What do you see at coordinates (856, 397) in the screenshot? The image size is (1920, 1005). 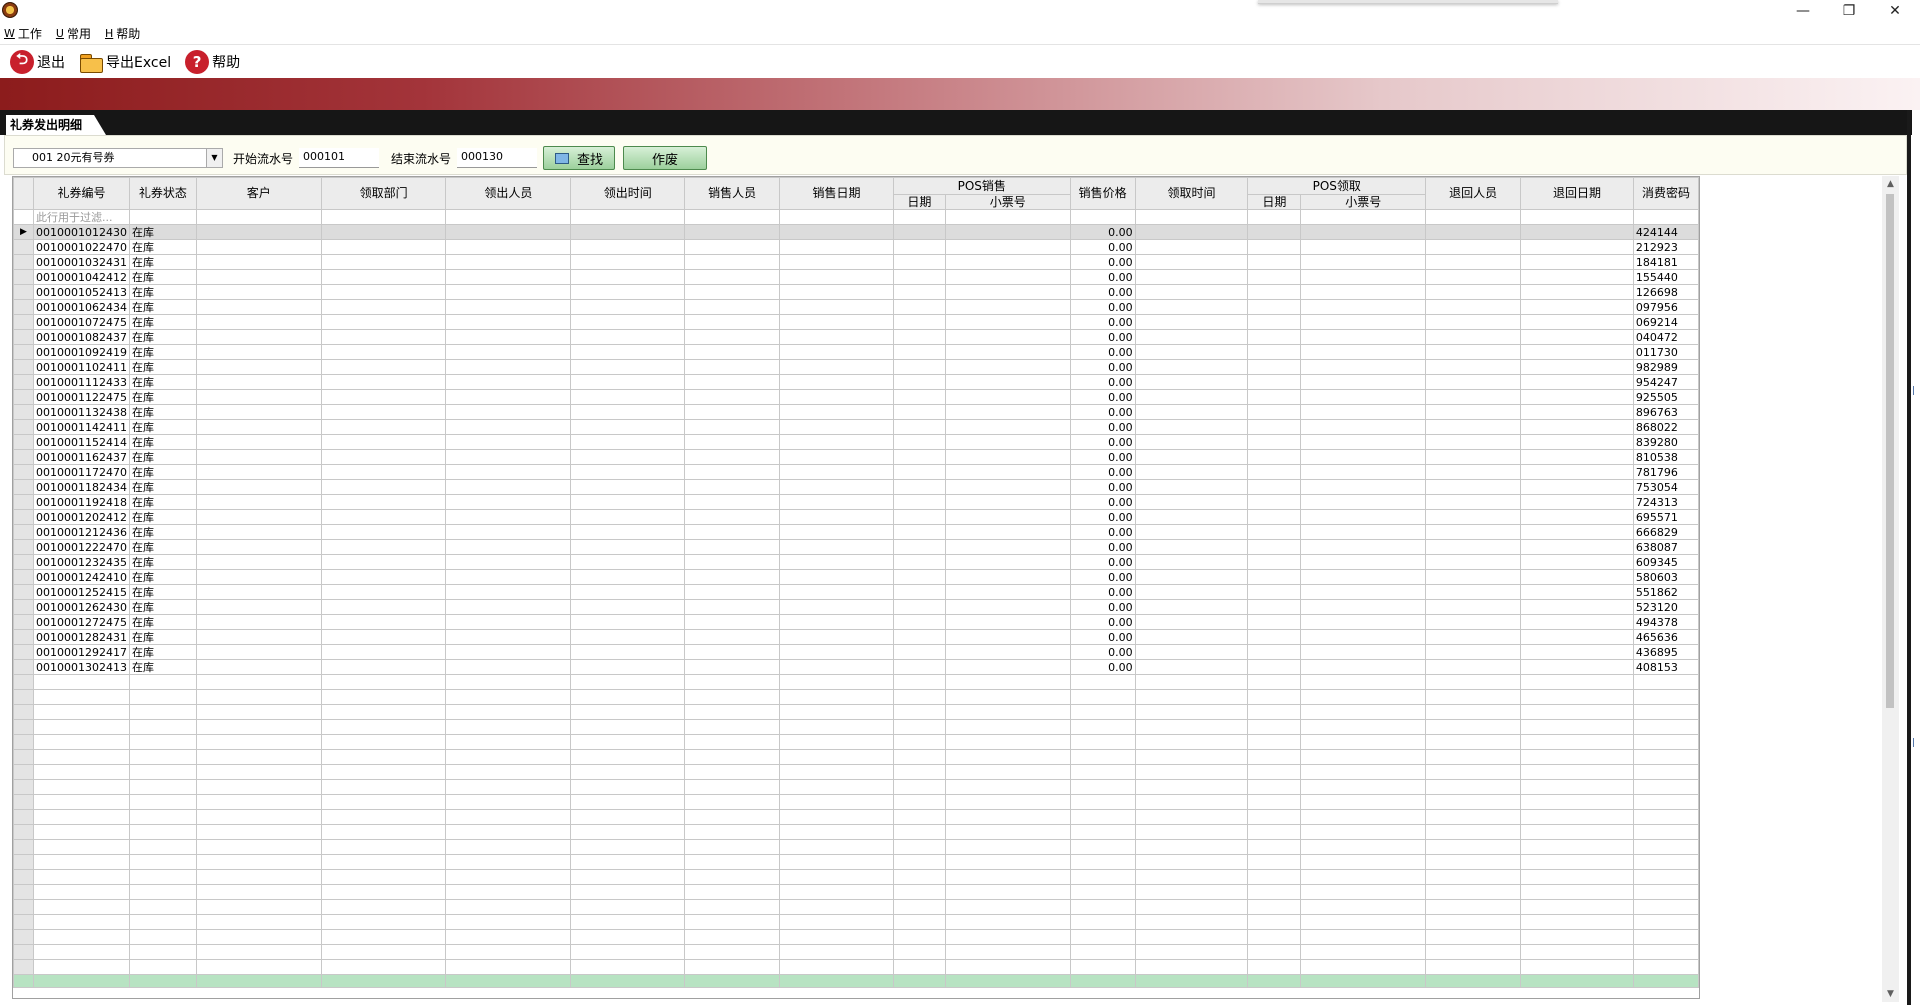 I see `table-row: 0010001122475 在库 0.00 925505` at bounding box center [856, 397].